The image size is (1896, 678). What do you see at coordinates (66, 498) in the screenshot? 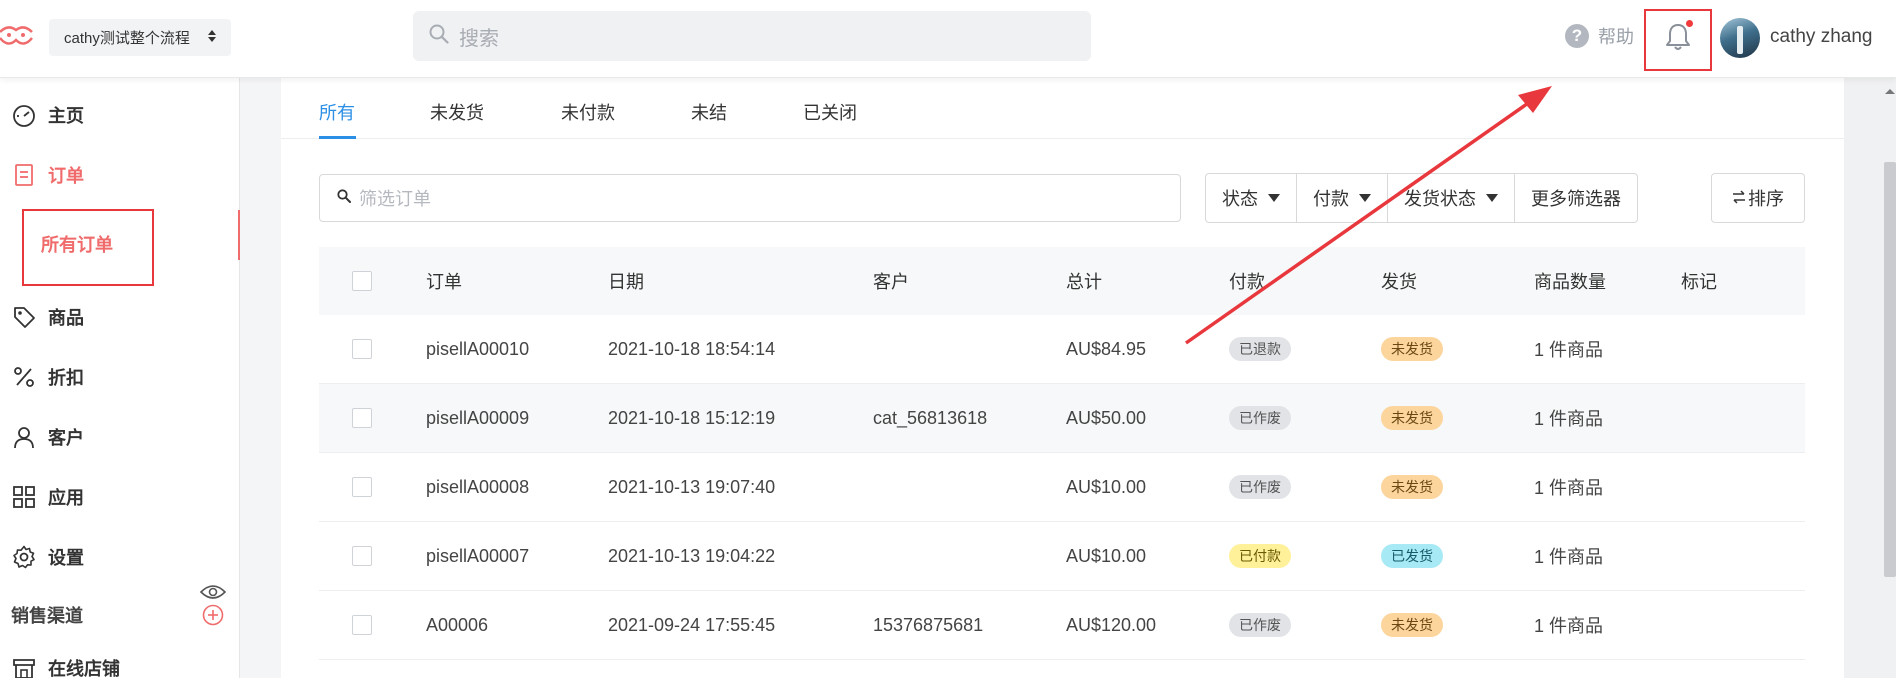
I see `sidebar-item-label: 应用` at bounding box center [66, 498].